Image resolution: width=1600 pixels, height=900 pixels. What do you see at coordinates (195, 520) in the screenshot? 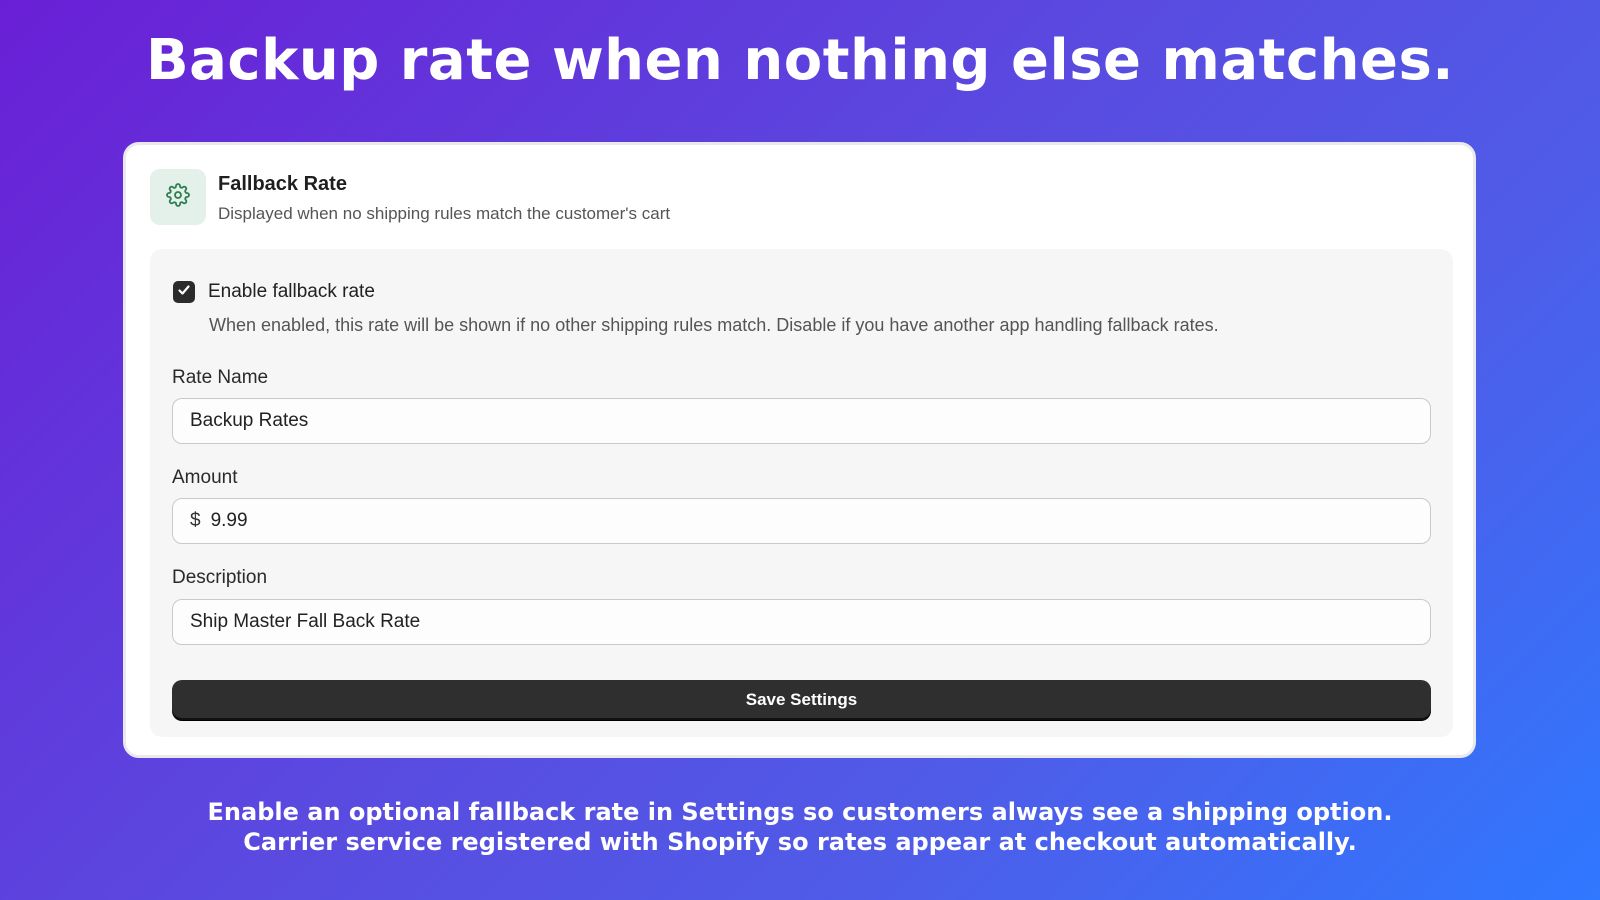
I see `currency-prefix: $` at bounding box center [195, 520].